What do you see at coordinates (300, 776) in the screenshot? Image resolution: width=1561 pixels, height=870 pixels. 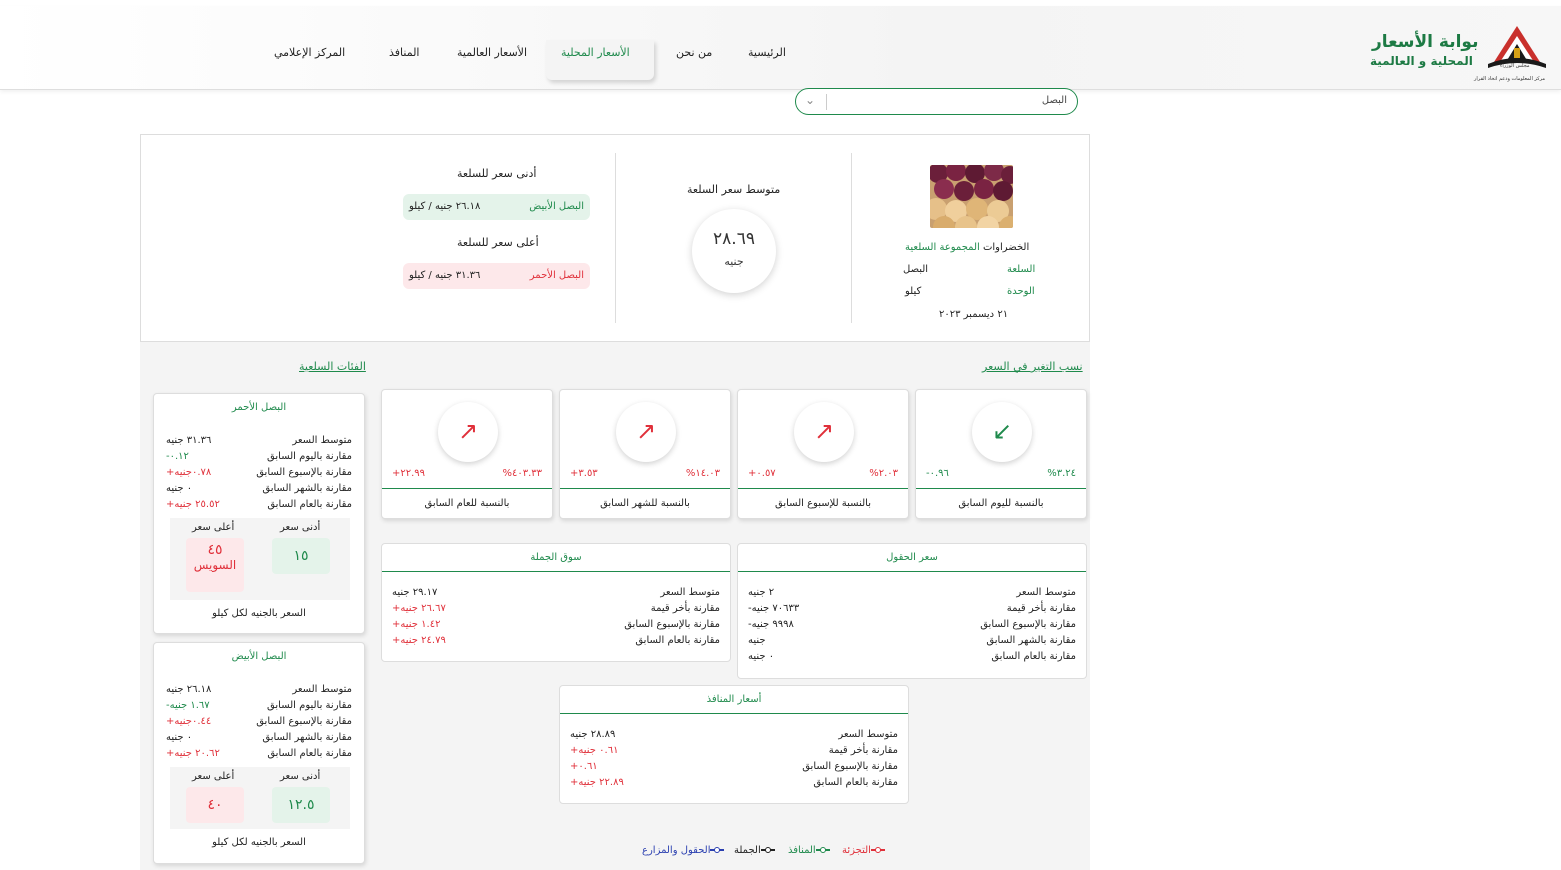 I see `min-label: أدنى سعر` at bounding box center [300, 776].